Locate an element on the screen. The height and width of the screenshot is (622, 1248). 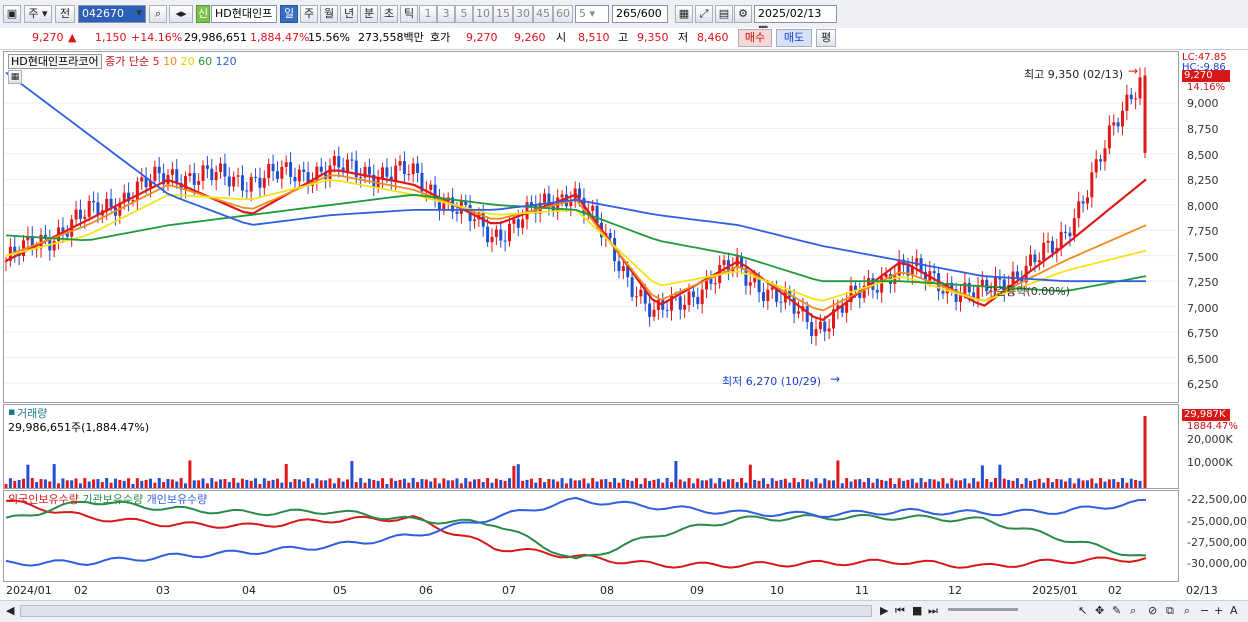
draw-tool-icon: ✎ is located at coordinates (1116, 610).